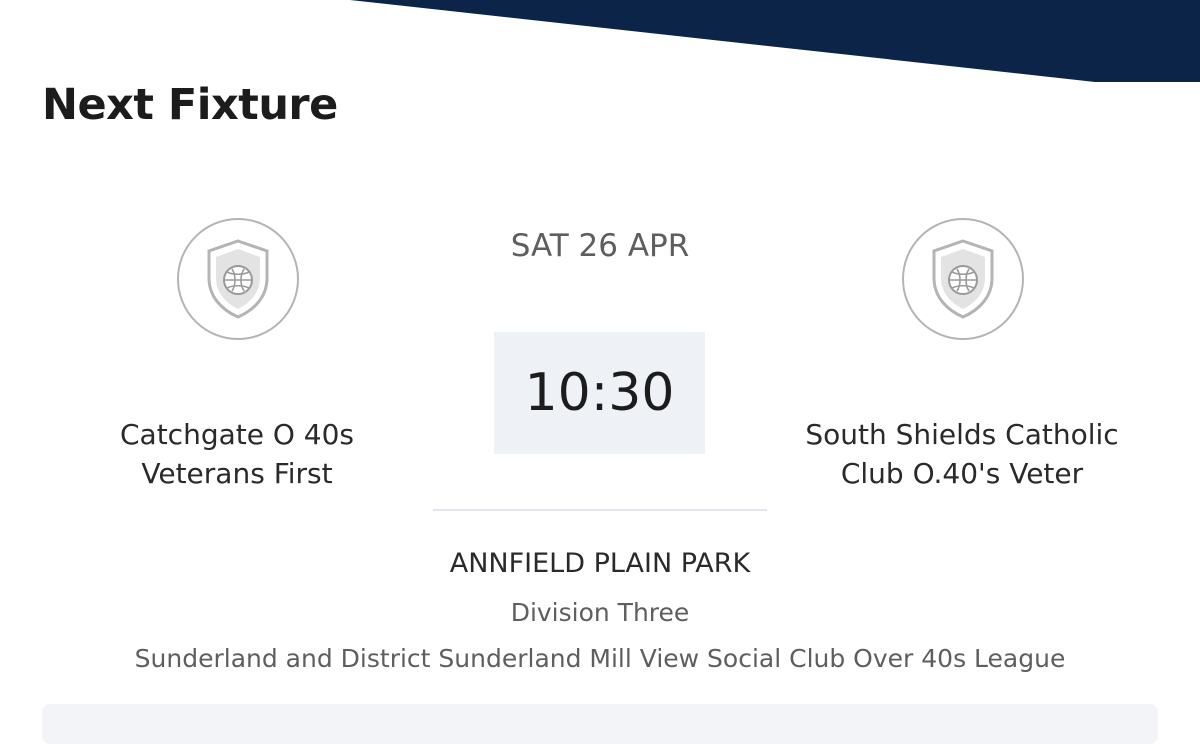 The height and width of the screenshot is (744, 1200). I want to click on venue-name: ANNFIELD PLAIN PARK, so click(600, 563).